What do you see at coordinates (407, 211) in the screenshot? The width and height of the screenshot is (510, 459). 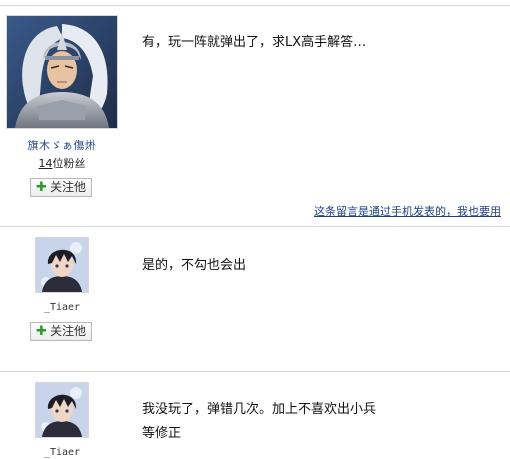 I see `mobile-post-link: 这条留言是通过手机发表的，我也要用` at bounding box center [407, 211].